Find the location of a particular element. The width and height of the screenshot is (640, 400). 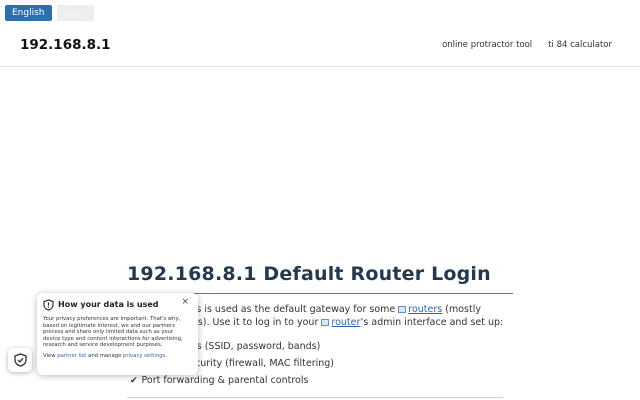

intro-text-3: ’s admin interface and set up: is located at coordinates (432, 322).